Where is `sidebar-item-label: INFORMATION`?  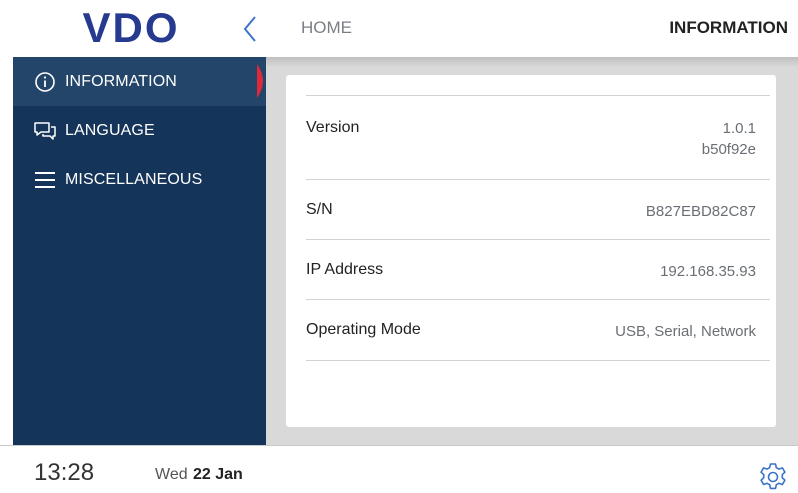 sidebar-item-label: INFORMATION is located at coordinates (121, 81).